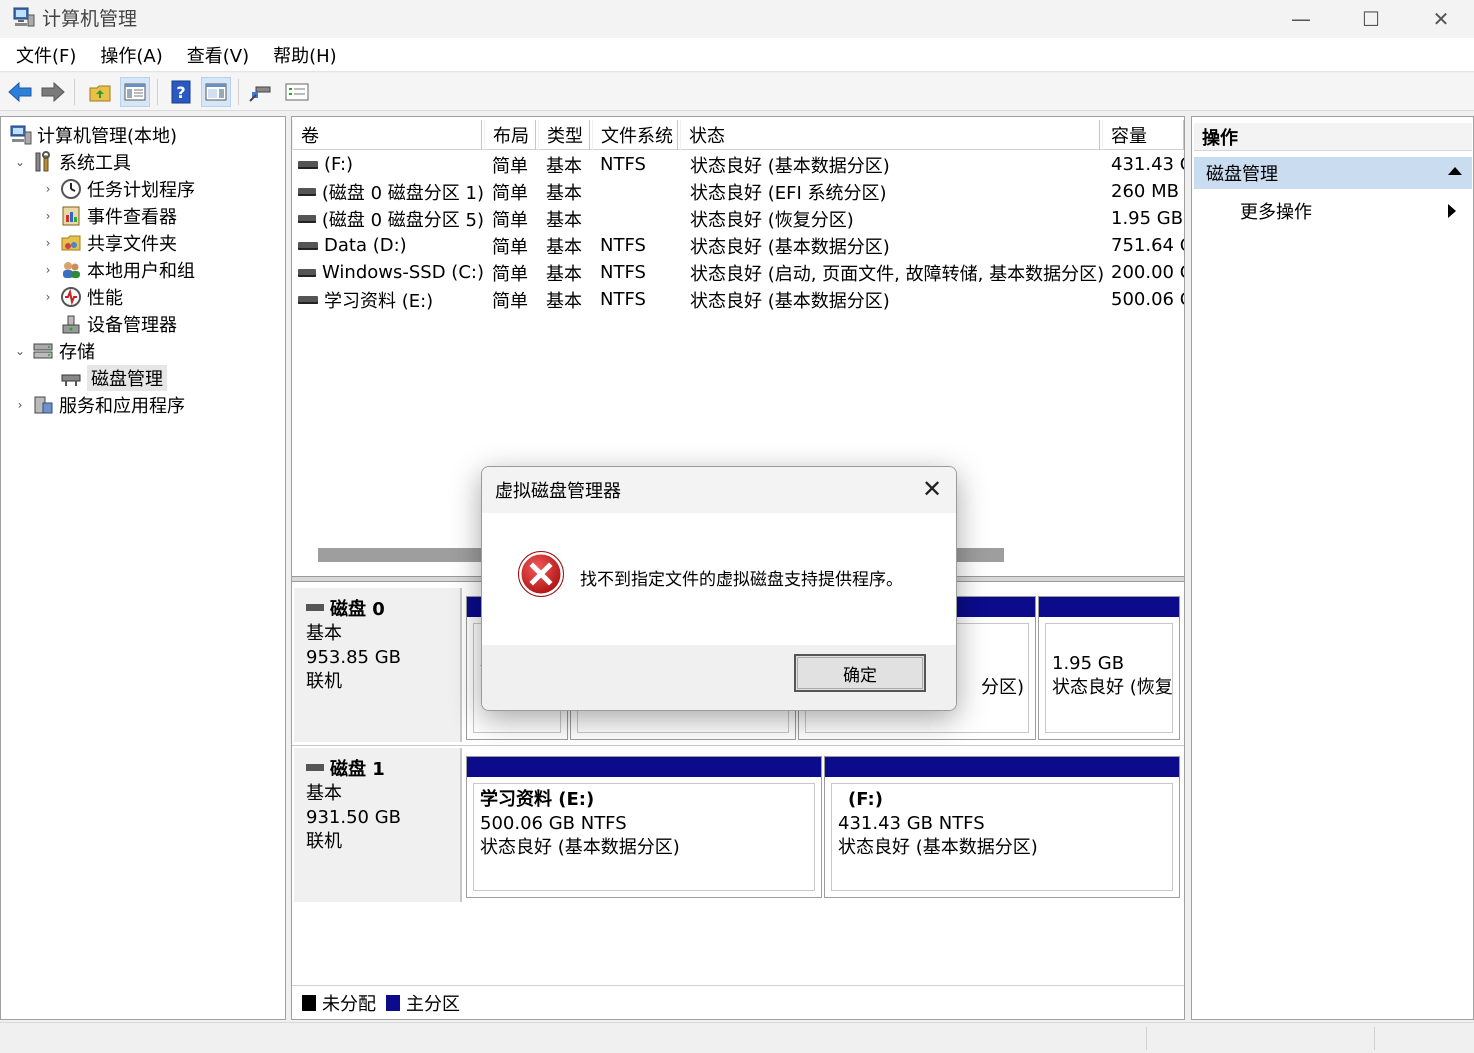 This screenshot has height=1053, width=1474. I want to click on column-header-filesystem: 文件系统, so click(635, 135).